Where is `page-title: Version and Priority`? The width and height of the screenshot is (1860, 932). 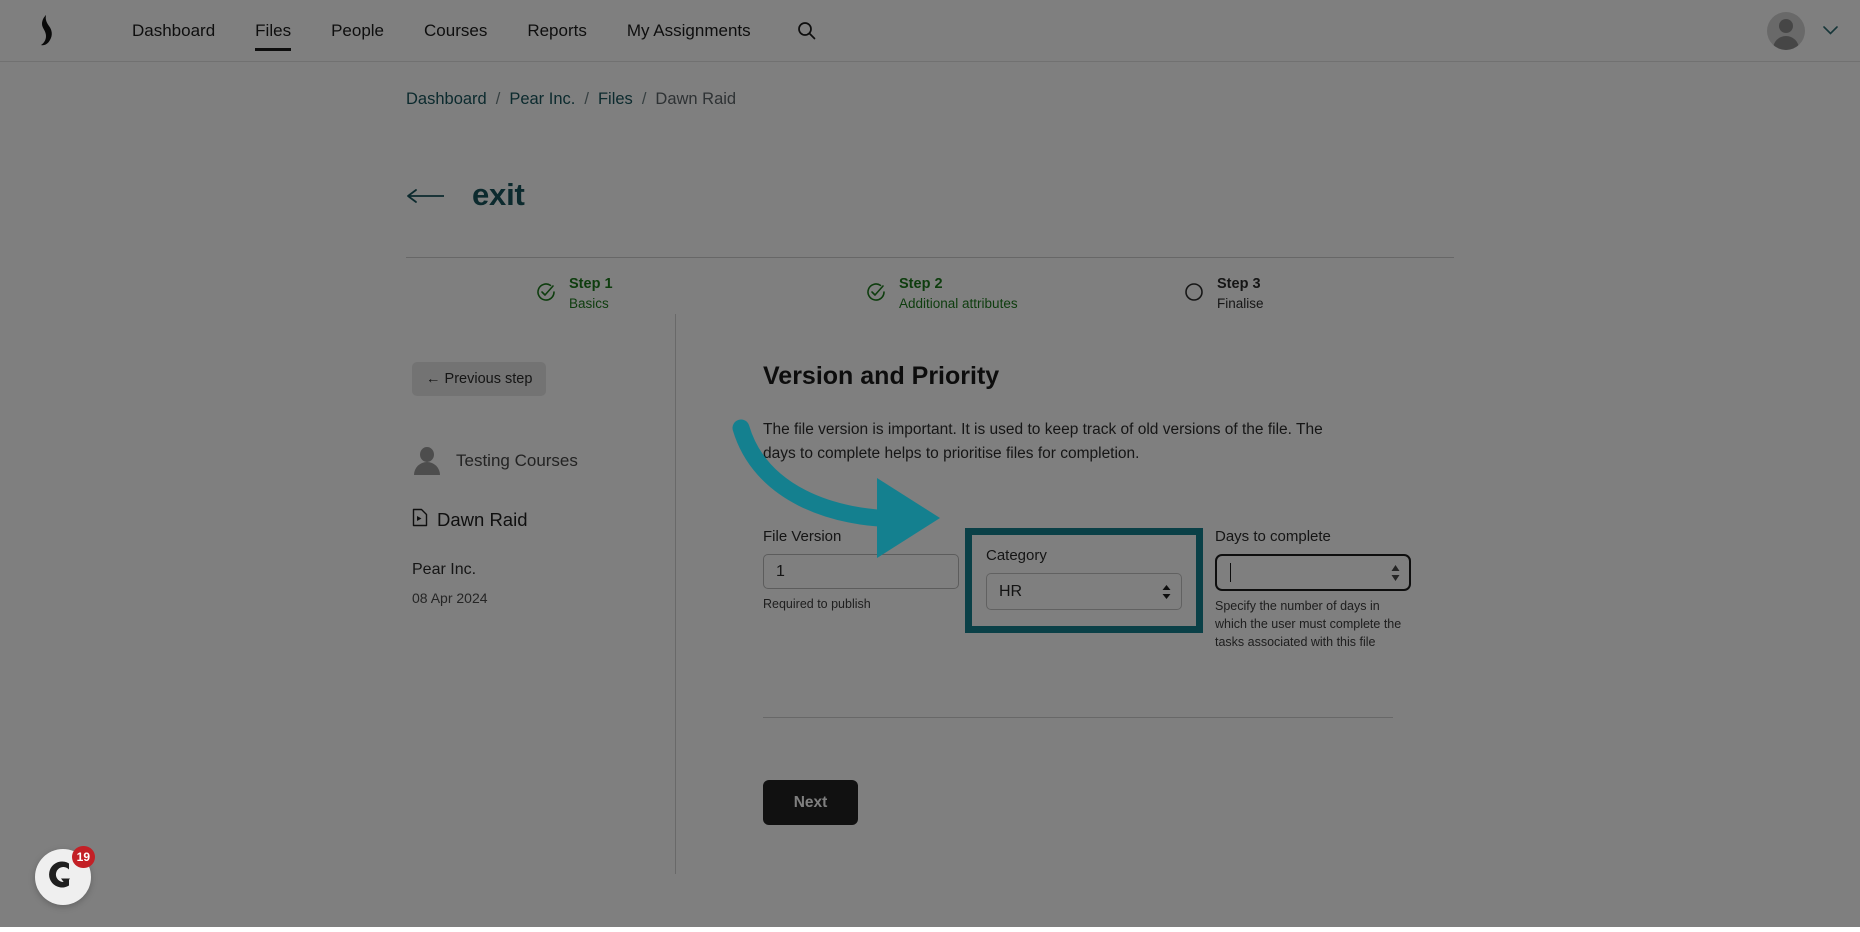
page-title: Version and Priority is located at coordinates (881, 376).